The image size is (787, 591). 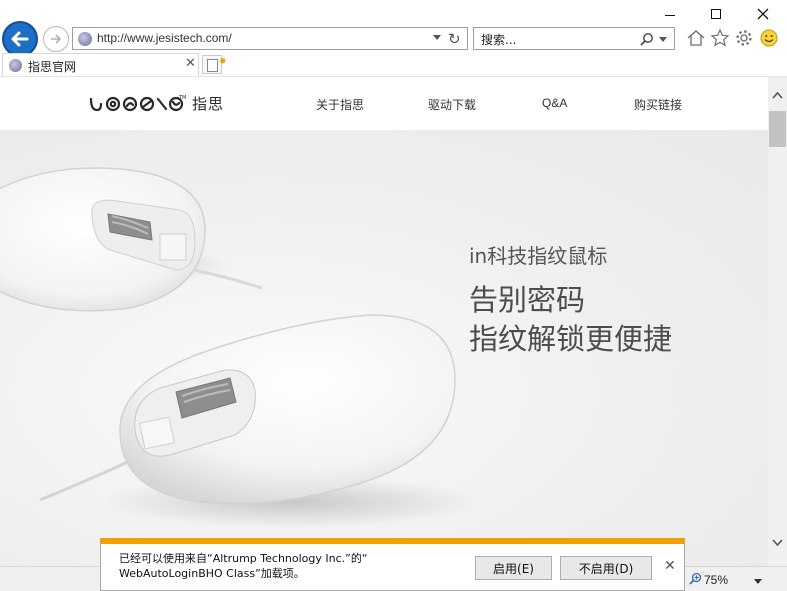 I want to click on close-window-button, so click(x=763, y=14).